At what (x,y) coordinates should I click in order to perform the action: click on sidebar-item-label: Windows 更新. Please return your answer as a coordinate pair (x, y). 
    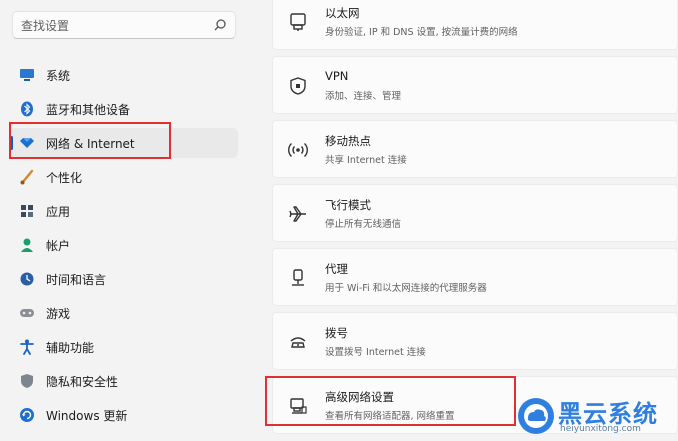
    Looking at the image, I should click on (87, 415).